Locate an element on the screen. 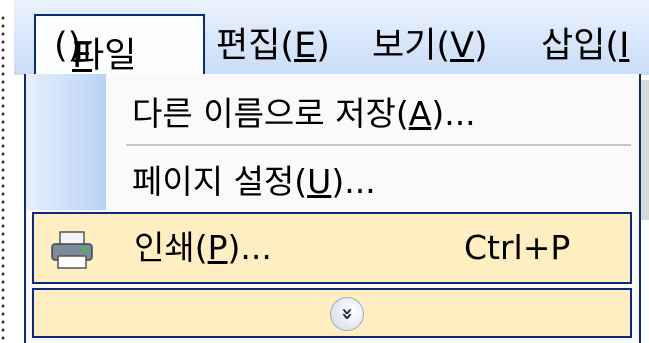 This screenshot has width=649, height=343. save-as-key: A is located at coordinates (420, 113).